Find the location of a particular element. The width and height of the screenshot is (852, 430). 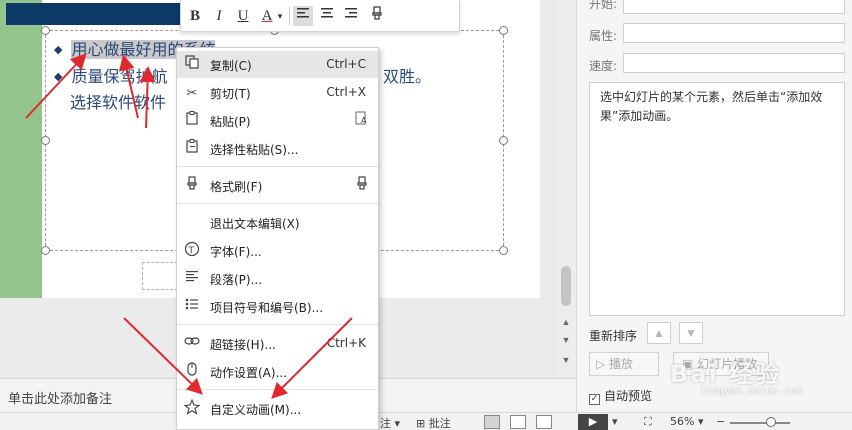

notes-placeholder: 单击此处添加备注 is located at coordinates (60, 397).